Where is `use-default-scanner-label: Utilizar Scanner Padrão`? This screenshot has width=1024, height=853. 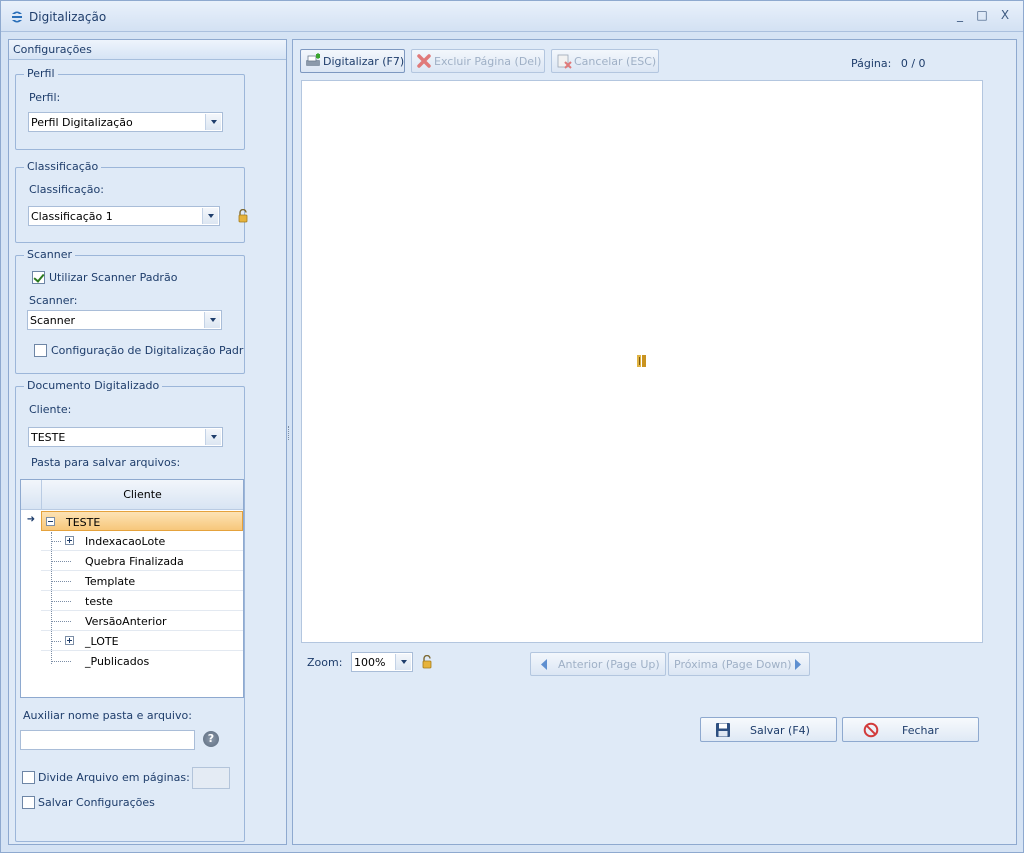
use-default-scanner-label: Utilizar Scanner Padrão is located at coordinates (113, 277).